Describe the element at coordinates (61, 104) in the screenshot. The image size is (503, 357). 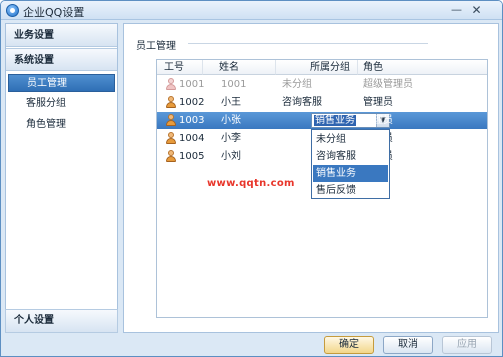
I see `sidebar-item-service-groups: 客服分组` at that location.